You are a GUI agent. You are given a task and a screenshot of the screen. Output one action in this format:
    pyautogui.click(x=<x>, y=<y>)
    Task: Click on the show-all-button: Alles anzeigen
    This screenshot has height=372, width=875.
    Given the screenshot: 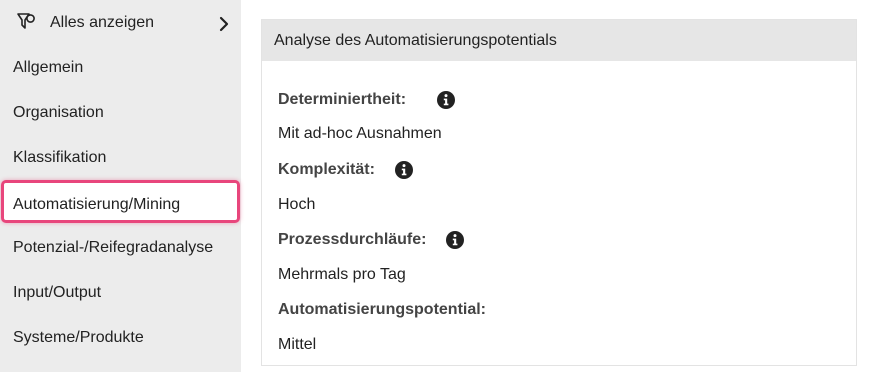 What is the action you would take?
    pyautogui.click(x=120, y=22)
    